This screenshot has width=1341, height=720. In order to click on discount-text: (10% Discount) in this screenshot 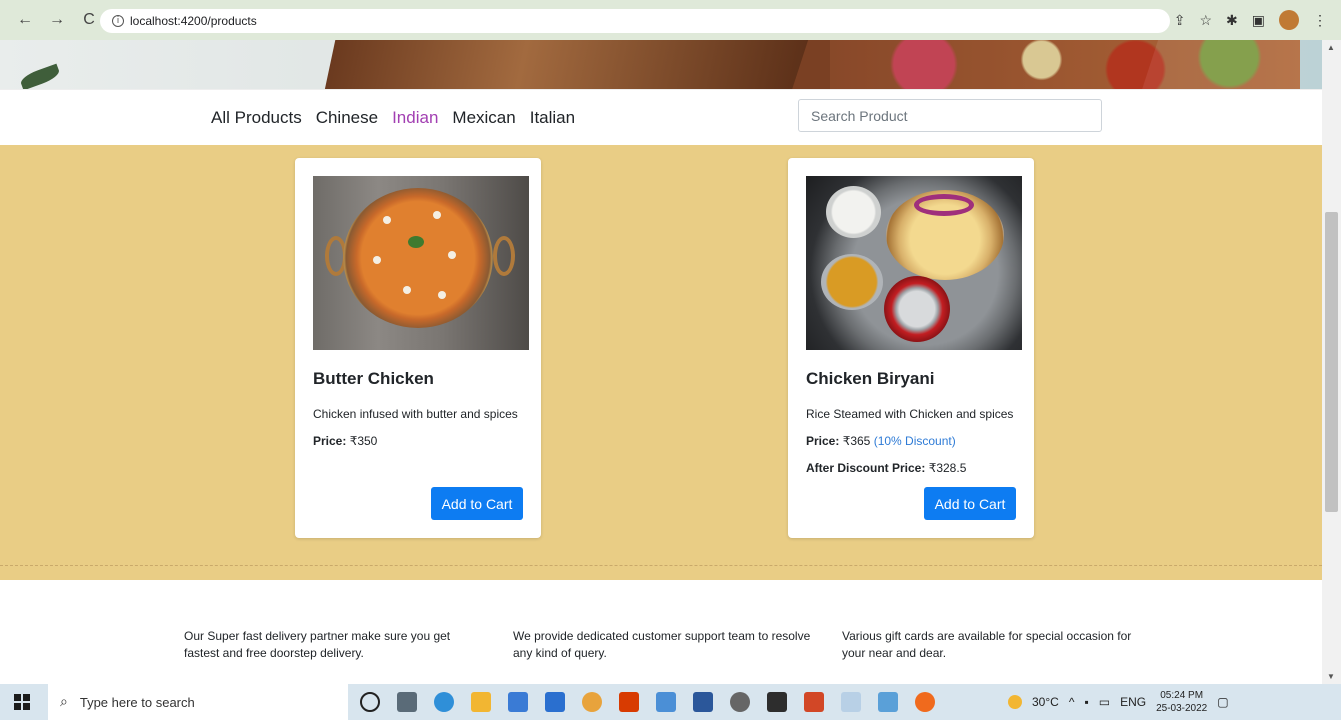, I will do `click(914, 441)`.